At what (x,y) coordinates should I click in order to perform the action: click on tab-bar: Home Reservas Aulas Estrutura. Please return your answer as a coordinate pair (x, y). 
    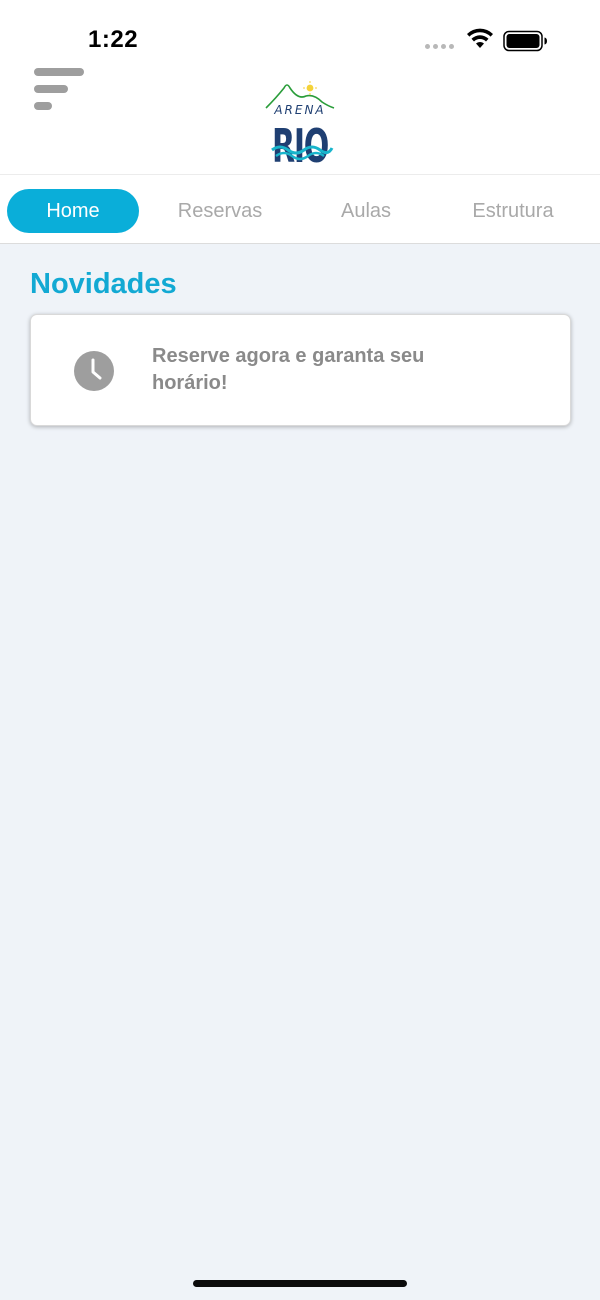
    Looking at the image, I should click on (300, 209).